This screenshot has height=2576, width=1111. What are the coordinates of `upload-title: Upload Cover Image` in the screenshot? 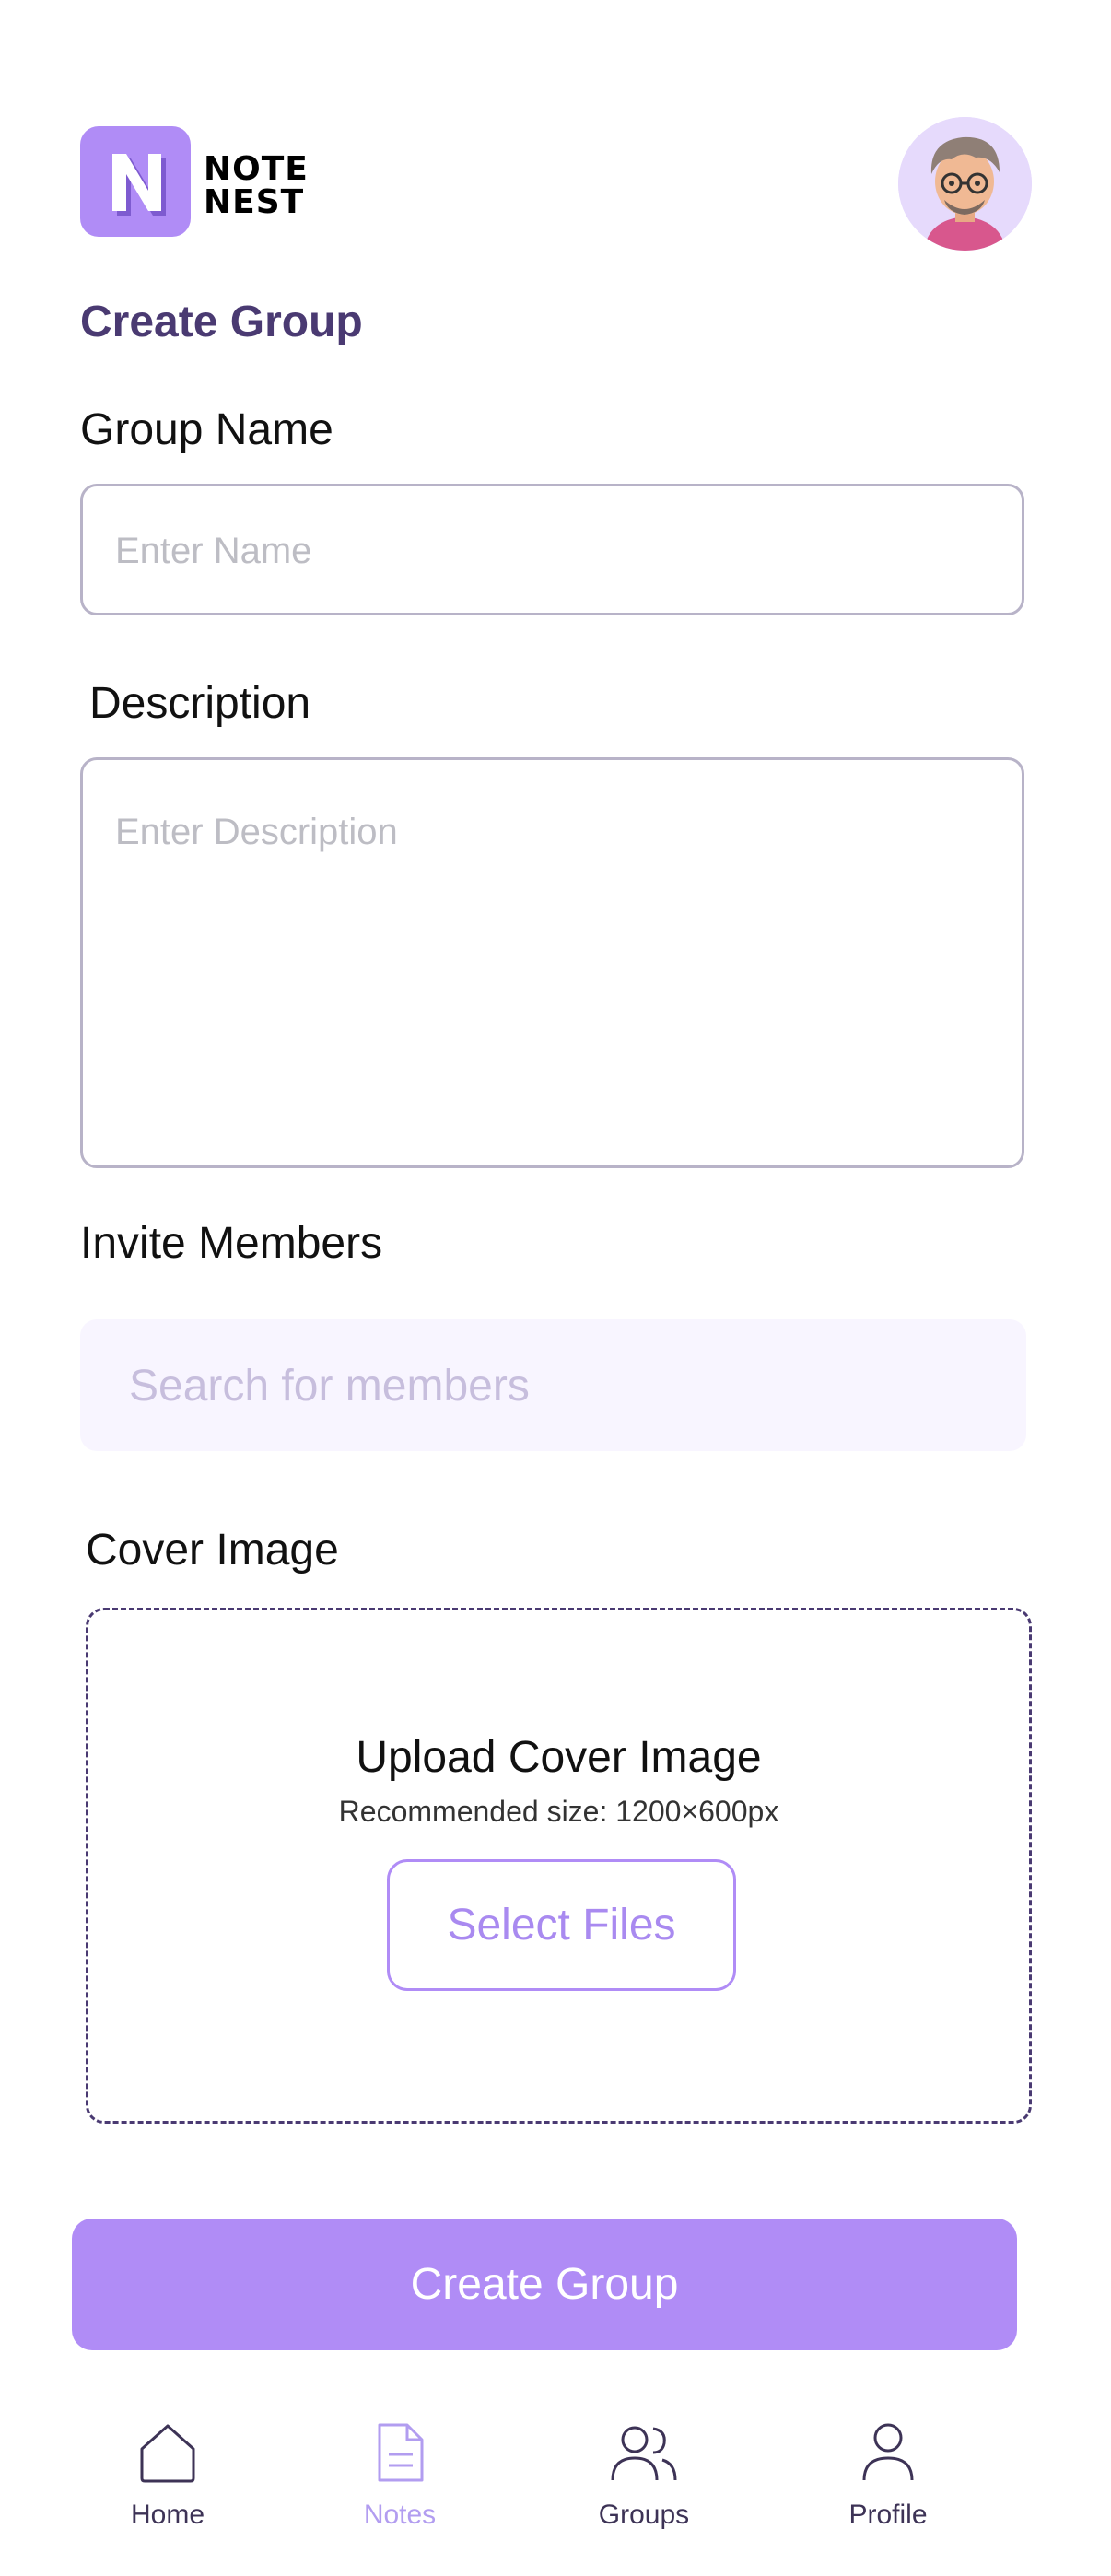 It's located at (559, 1757).